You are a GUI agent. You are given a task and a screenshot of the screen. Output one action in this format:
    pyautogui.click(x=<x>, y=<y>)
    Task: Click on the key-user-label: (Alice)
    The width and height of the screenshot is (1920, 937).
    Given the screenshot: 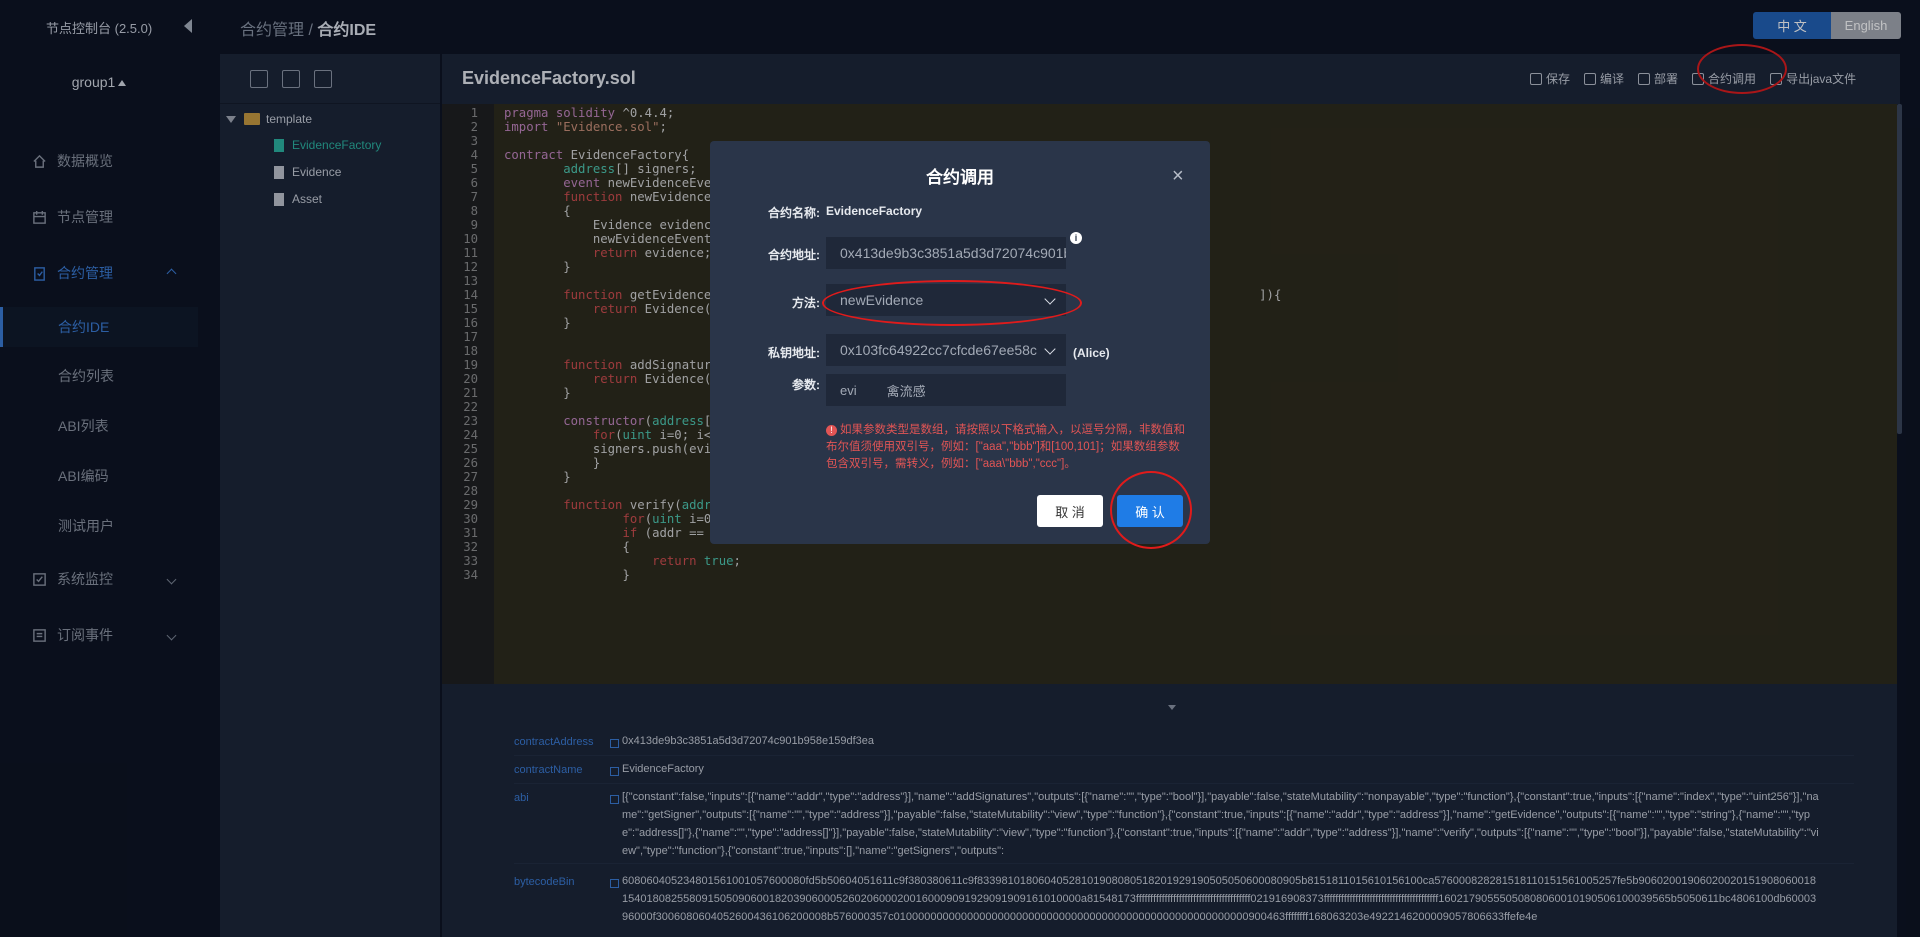 What is the action you would take?
    pyautogui.click(x=1091, y=353)
    